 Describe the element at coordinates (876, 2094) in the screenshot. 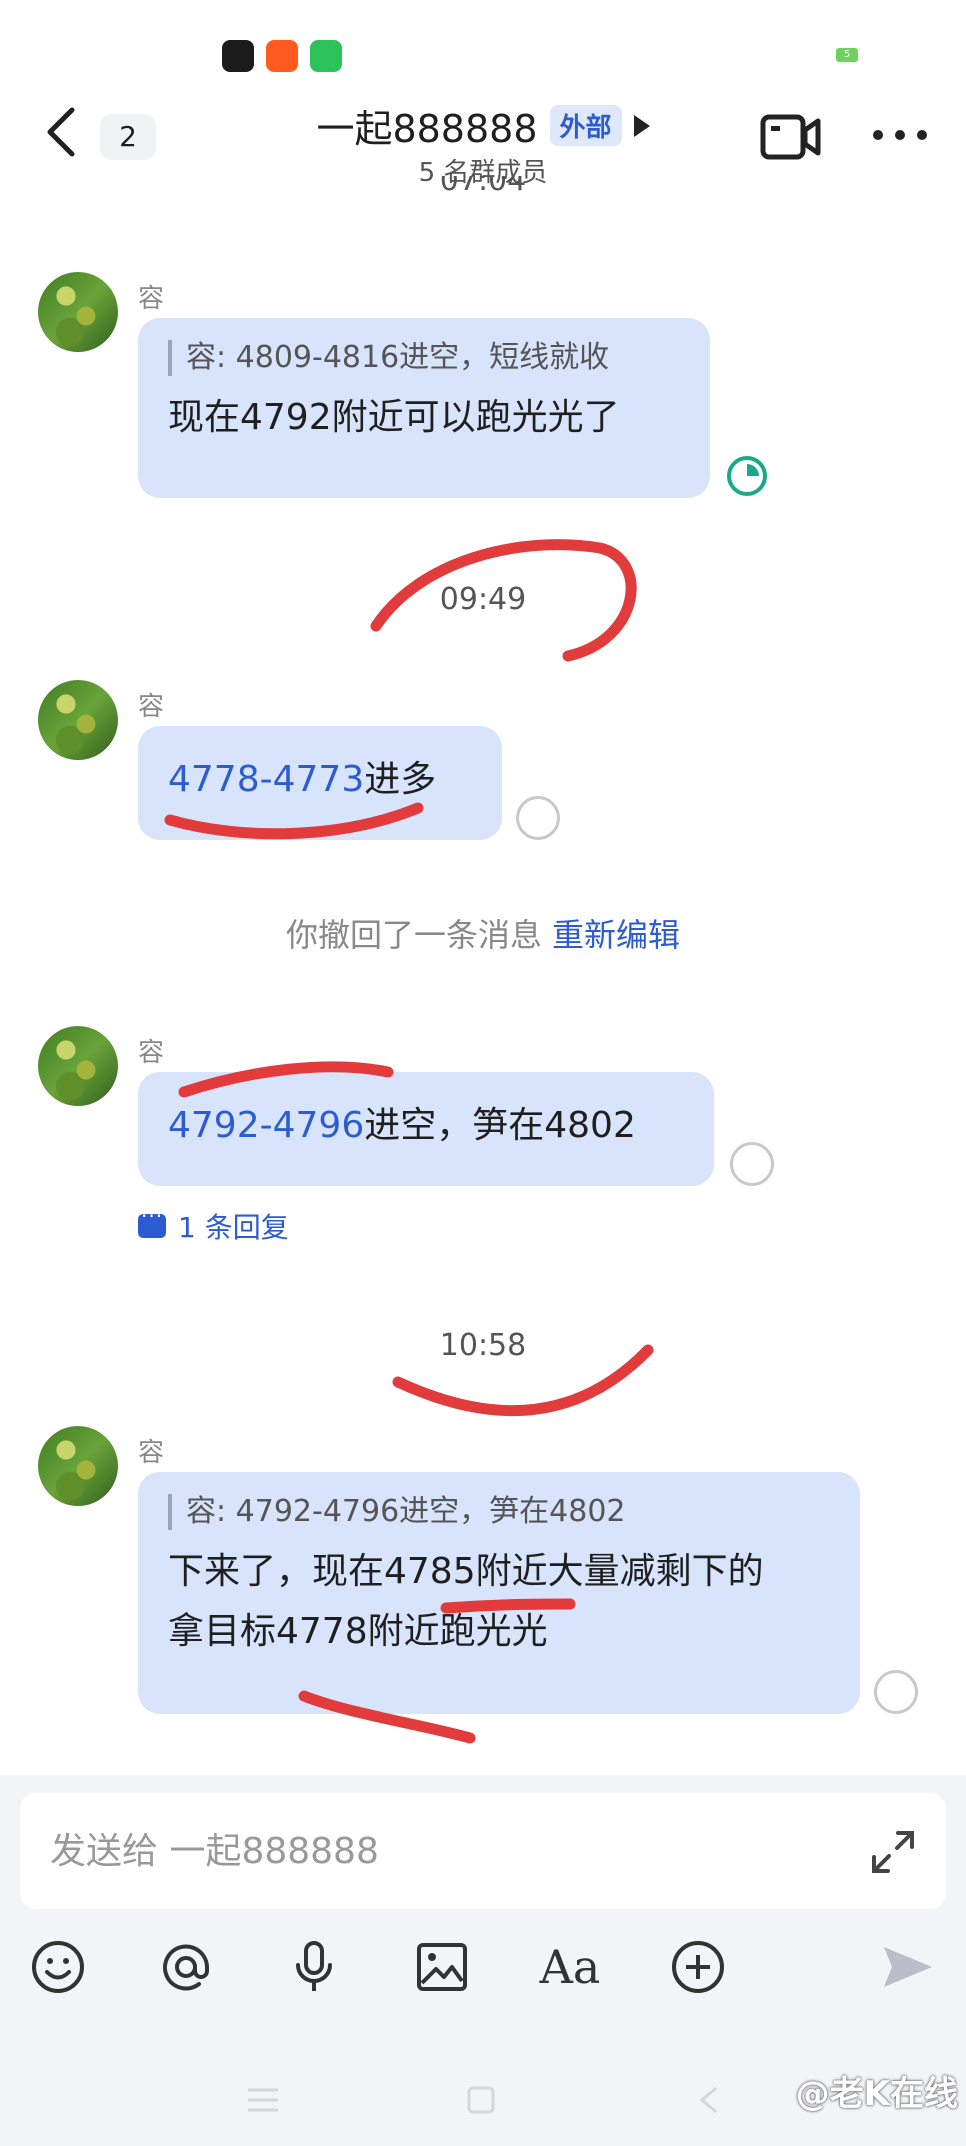

I see `watermark: @老K在线` at that location.